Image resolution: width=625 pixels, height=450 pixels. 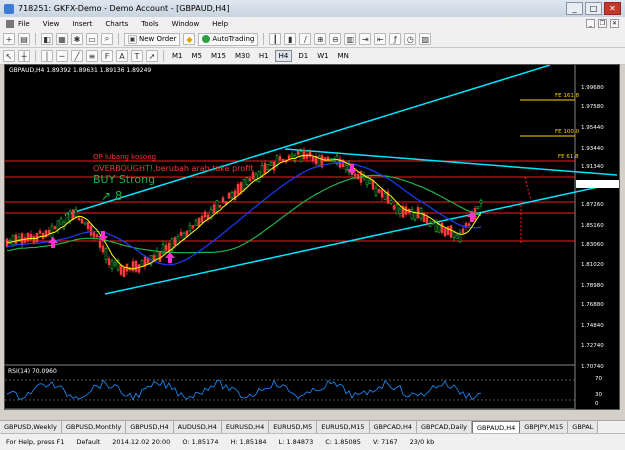 What do you see at coordinates (322, 56) in the screenshot?
I see `timeframe-w1: W1` at bounding box center [322, 56].